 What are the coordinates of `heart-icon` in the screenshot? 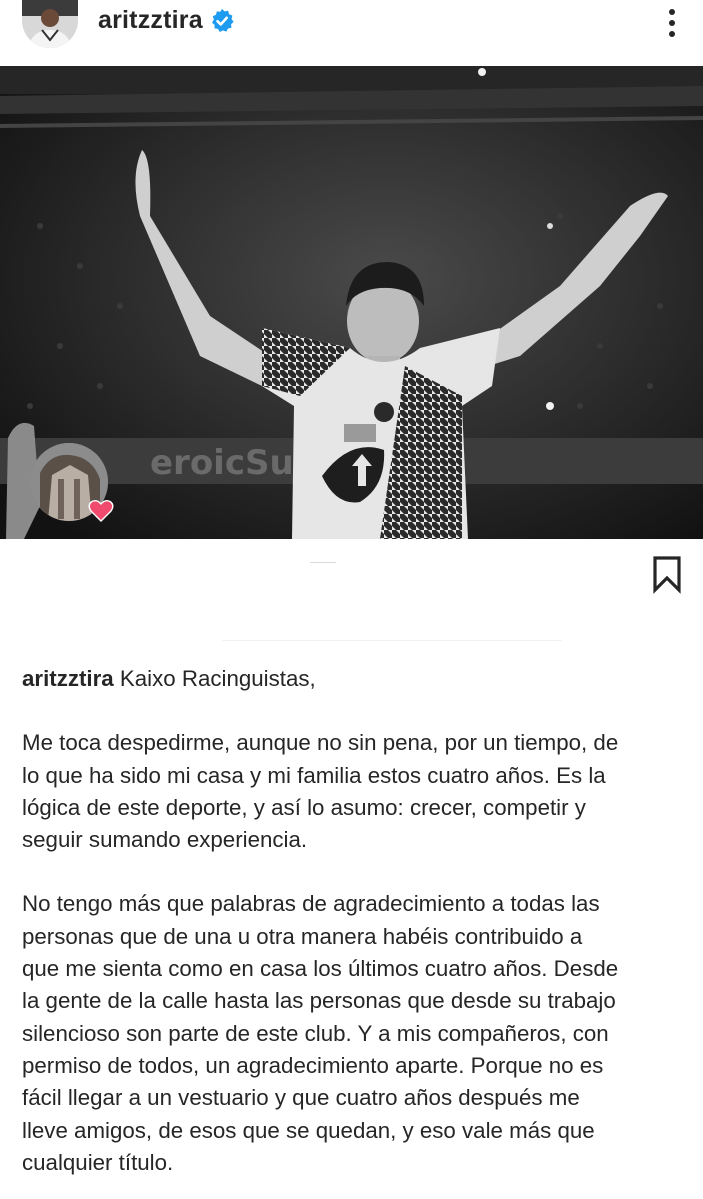 It's located at (101, 510).